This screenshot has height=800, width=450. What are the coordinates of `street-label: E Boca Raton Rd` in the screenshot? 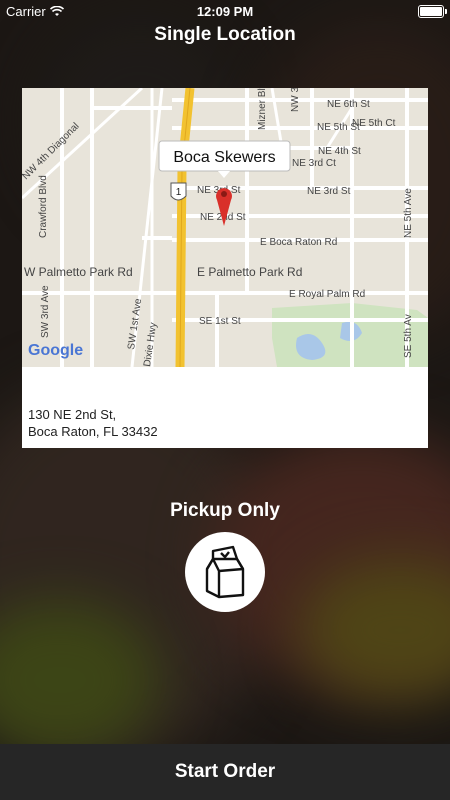 It's located at (298, 242).